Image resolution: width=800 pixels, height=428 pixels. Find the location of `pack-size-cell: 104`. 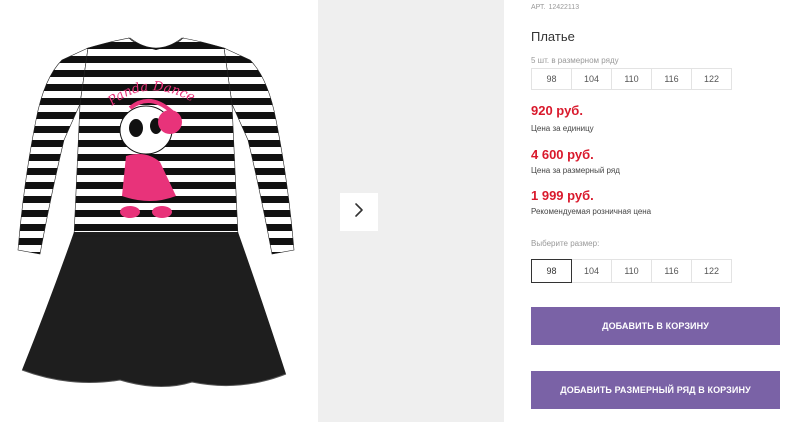

pack-size-cell: 104 is located at coordinates (591, 79).